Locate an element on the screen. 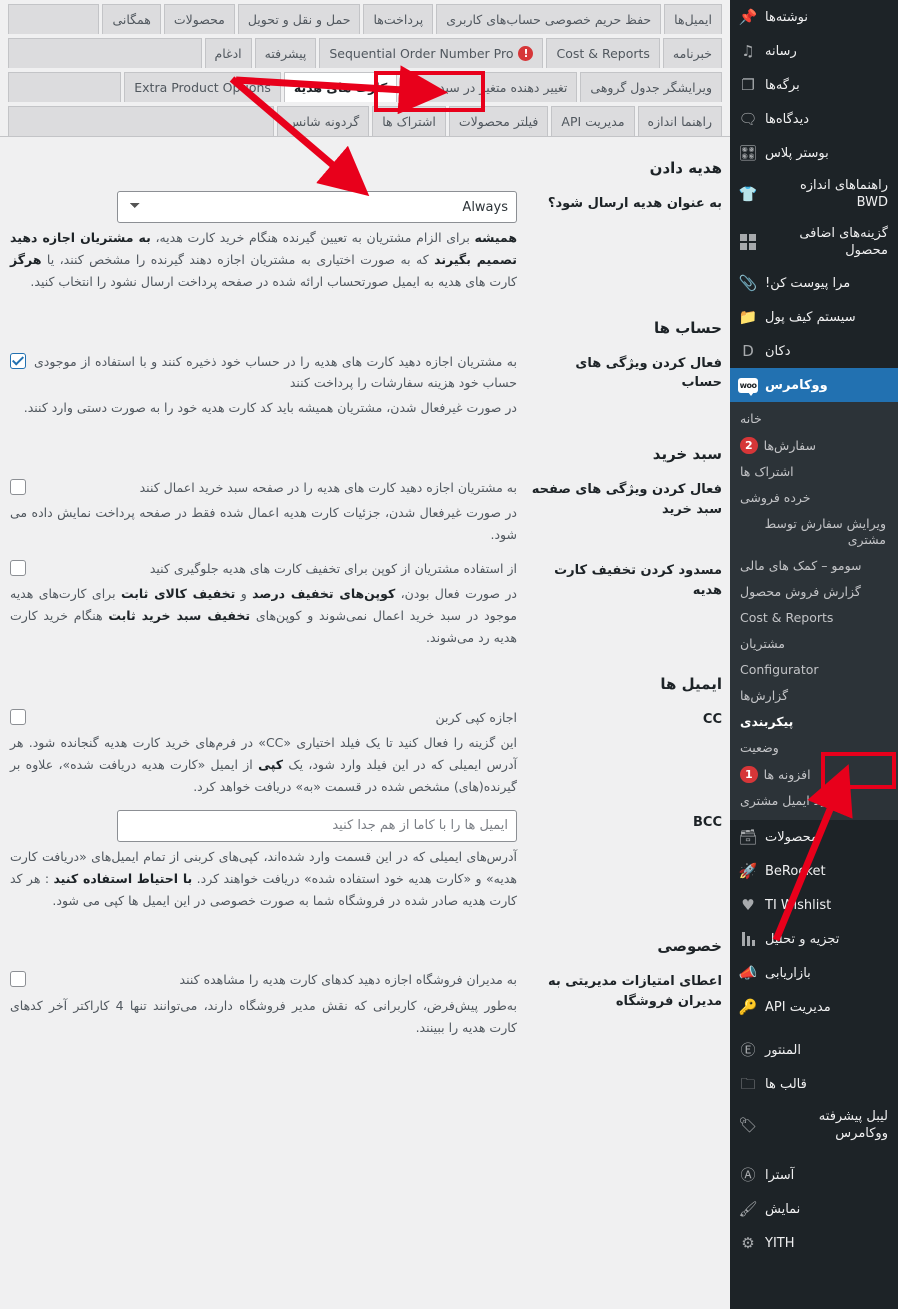 The image size is (898, 1309). media-icon: ♫ is located at coordinates (748, 50).